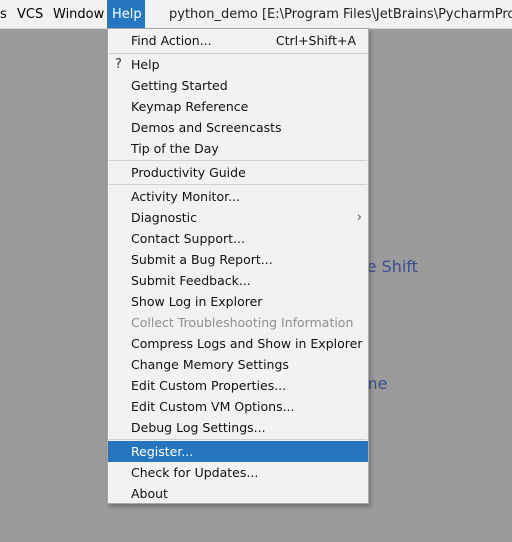 This screenshot has width=512, height=542. What do you see at coordinates (238, 493) in the screenshot?
I see `menu-item-about: About` at bounding box center [238, 493].